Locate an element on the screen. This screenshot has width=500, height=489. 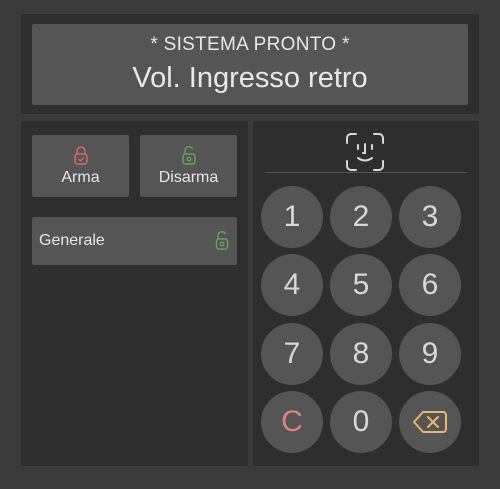
status-display: * SISTEMA PRONTO * Vol. Ingresso retro is located at coordinates (250, 64).